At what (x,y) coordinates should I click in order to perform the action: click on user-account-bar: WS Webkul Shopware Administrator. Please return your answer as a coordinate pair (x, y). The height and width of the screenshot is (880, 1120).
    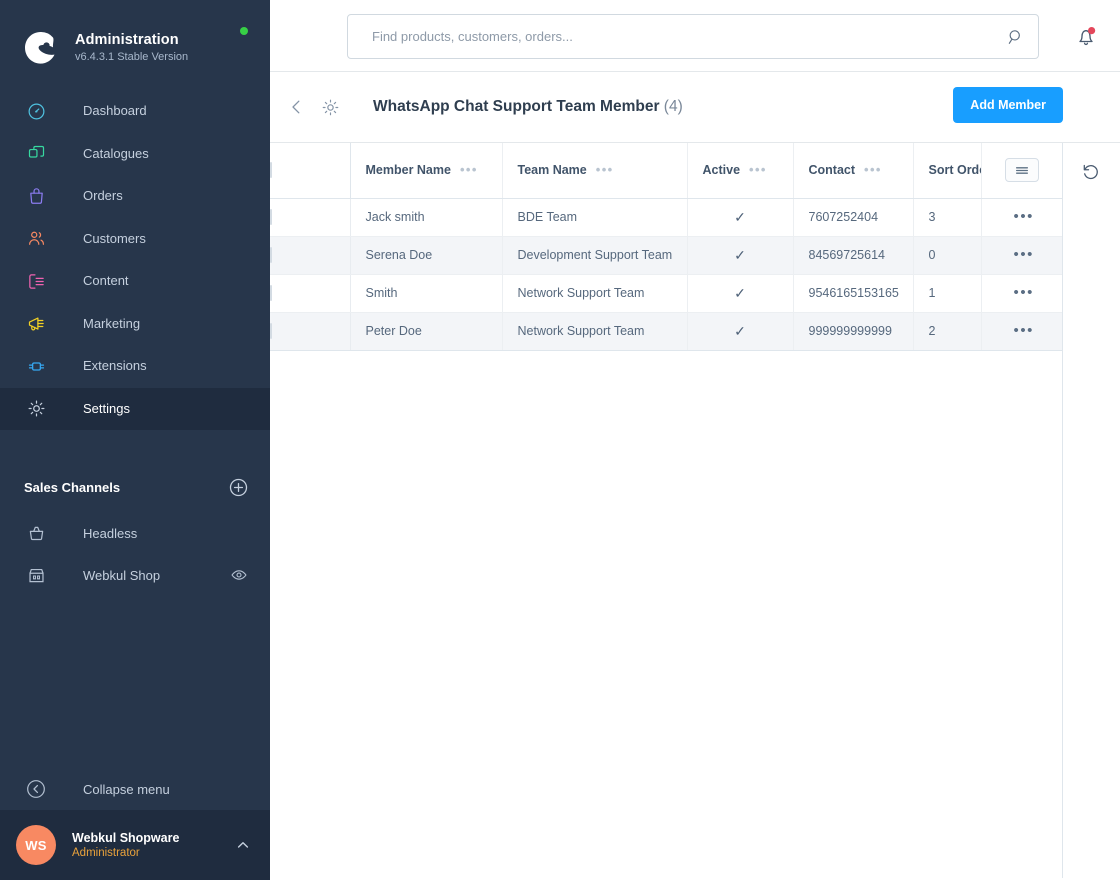
    Looking at the image, I should click on (135, 845).